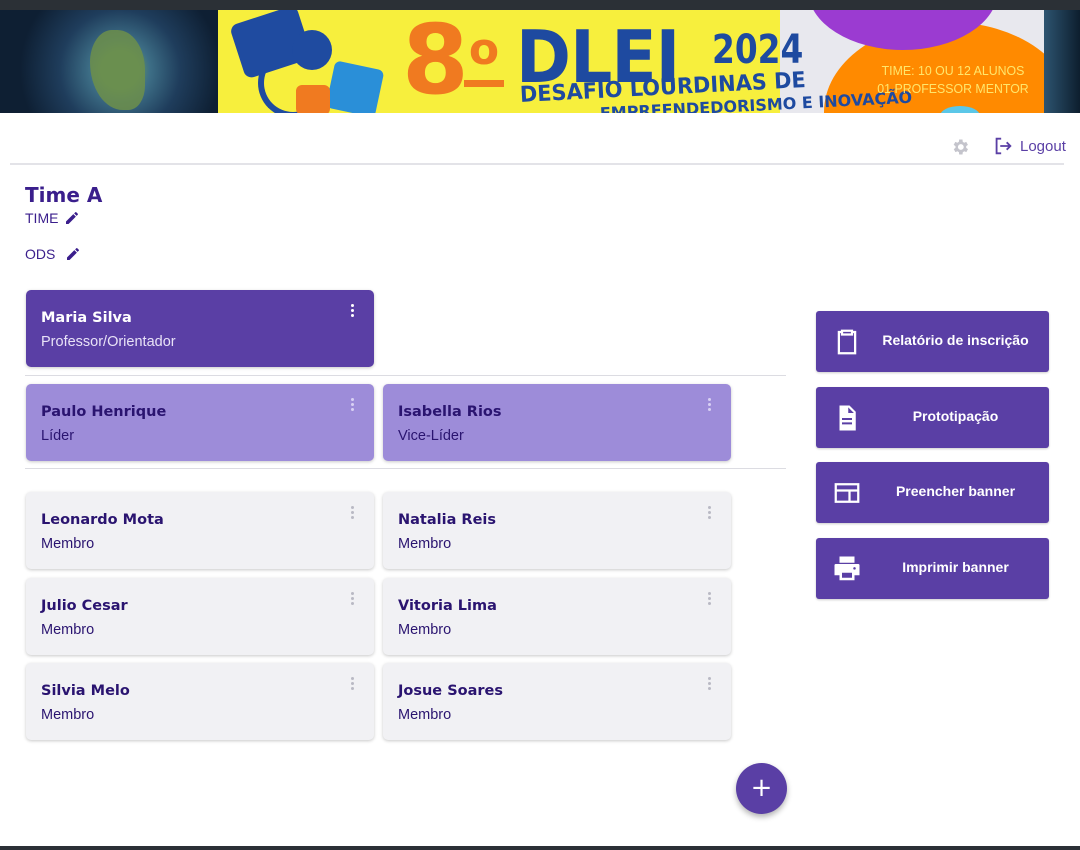 The height and width of the screenshot is (850, 1080). Describe the element at coordinates (1043, 146) in the screenshot. I see `logout-label: Logout` at that location.